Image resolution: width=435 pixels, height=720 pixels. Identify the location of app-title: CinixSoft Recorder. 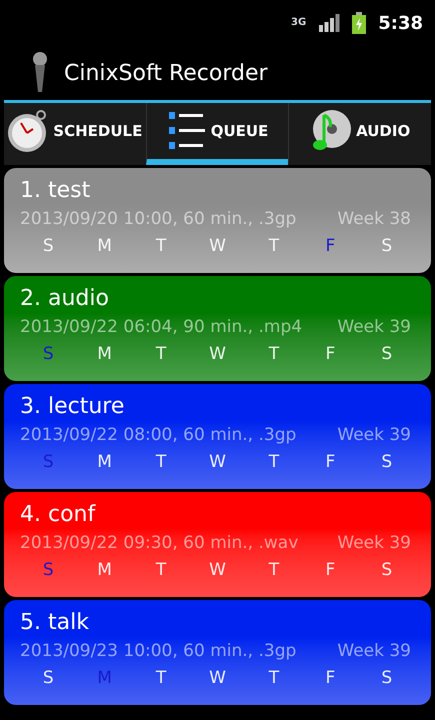
(166, 74).